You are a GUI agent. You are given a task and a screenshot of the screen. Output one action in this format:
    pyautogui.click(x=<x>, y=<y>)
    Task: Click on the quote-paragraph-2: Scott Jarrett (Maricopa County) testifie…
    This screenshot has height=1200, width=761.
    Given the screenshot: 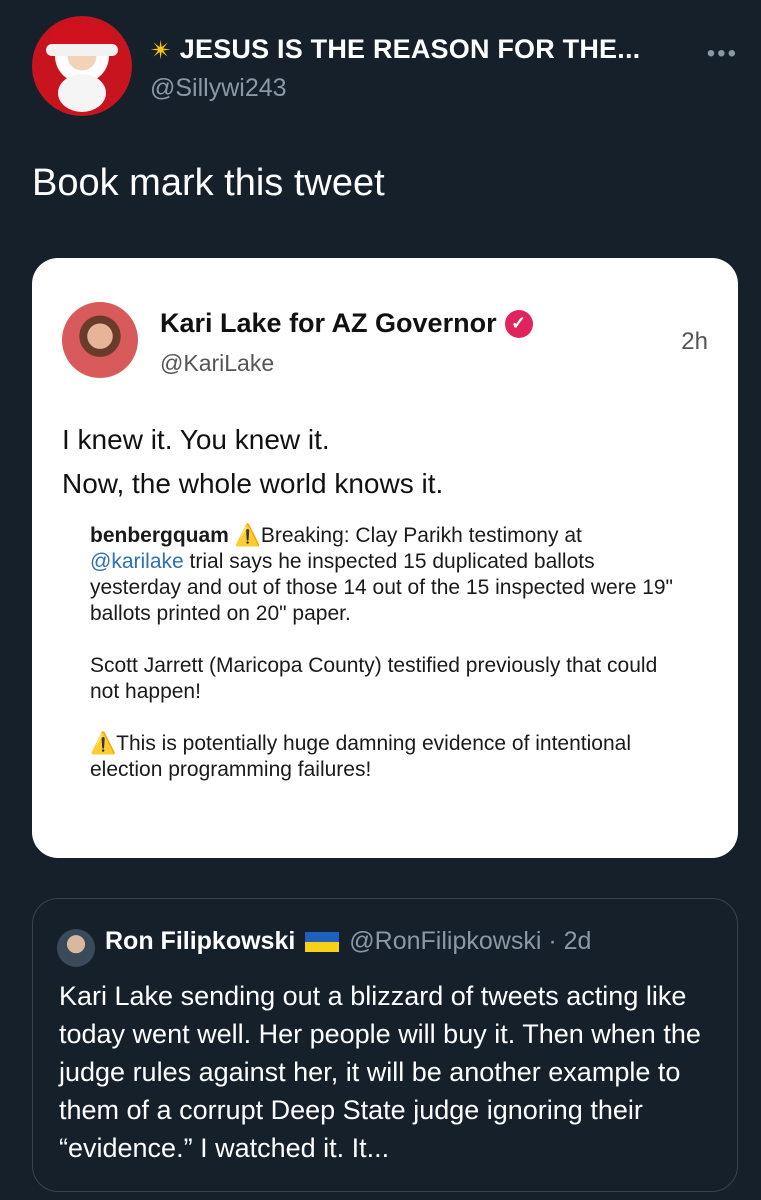 What is the action you would take?
    pyautogui.click(x=374, y=678)
    